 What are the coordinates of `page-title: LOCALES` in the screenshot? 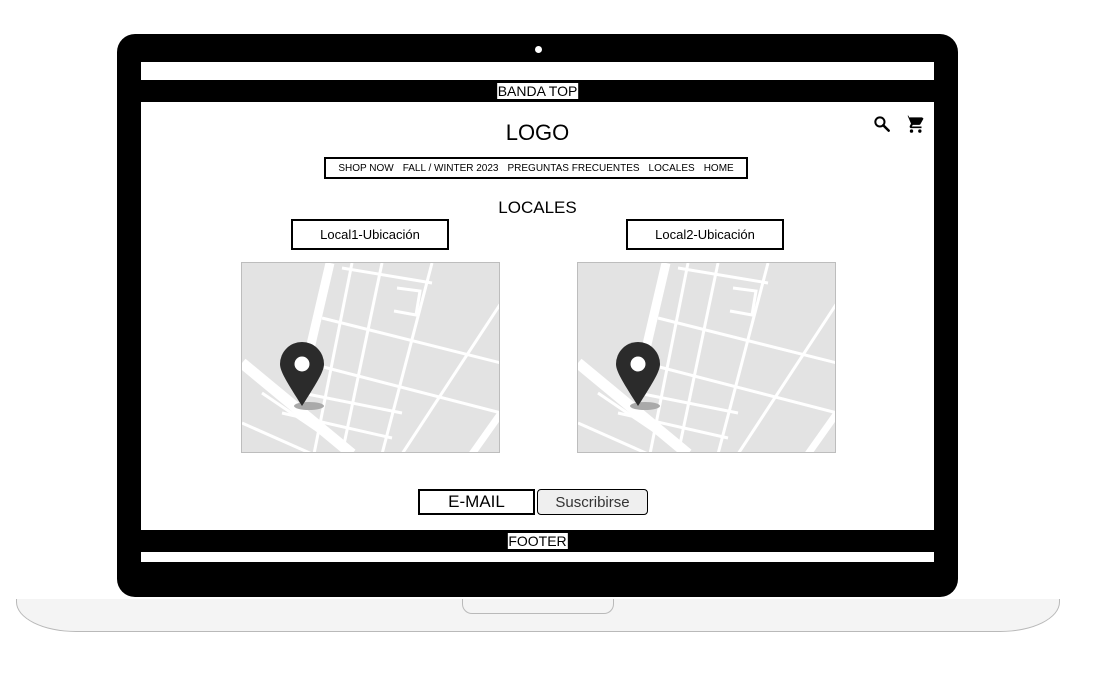 It's located at (537, 207).